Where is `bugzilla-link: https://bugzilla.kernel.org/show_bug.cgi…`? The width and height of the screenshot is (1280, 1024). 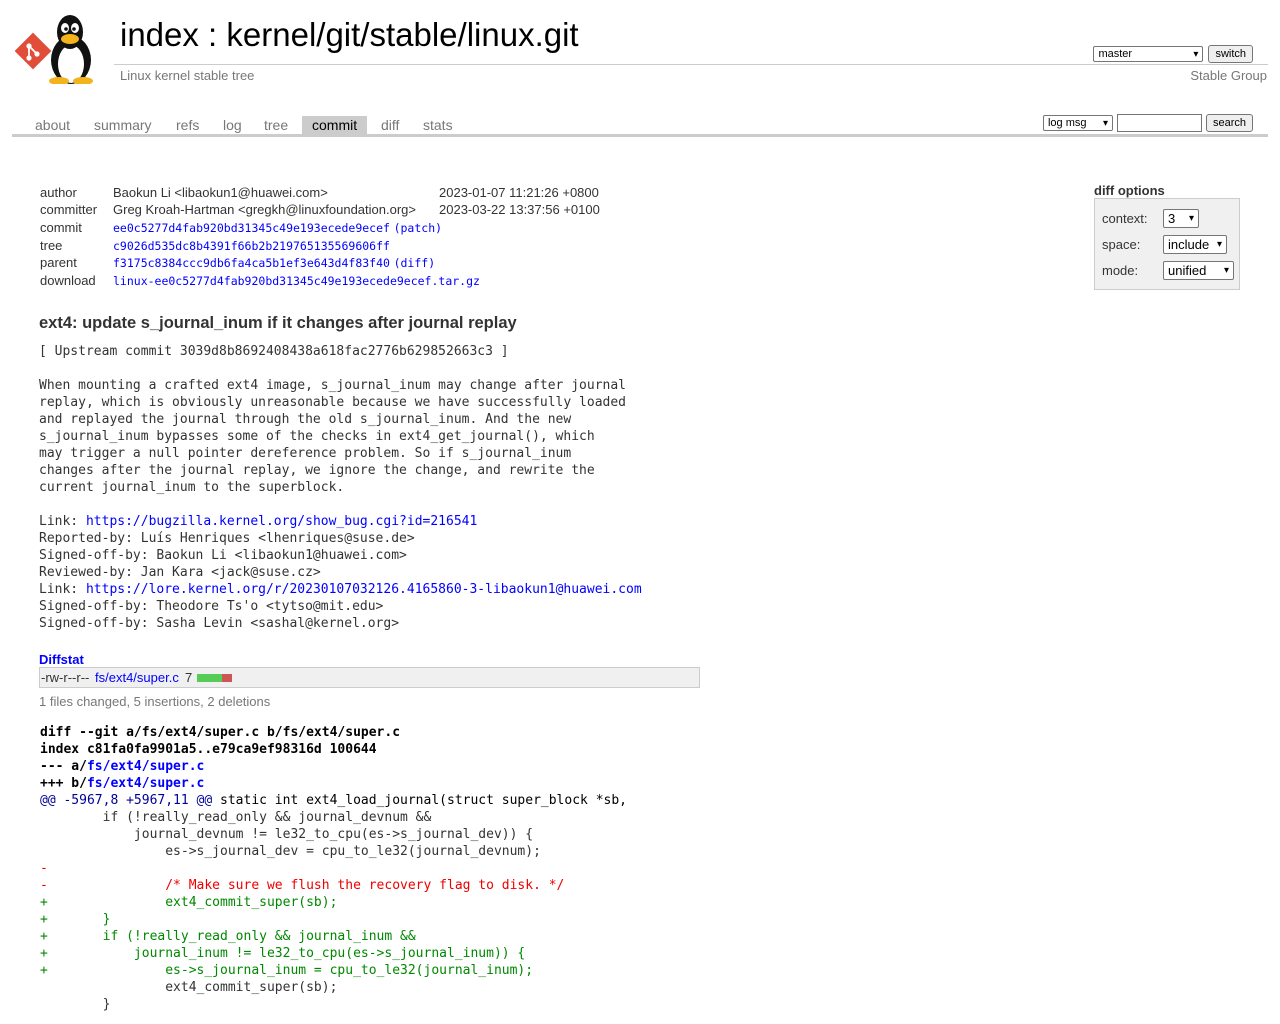 bugzilla-link: https://bugzilla.kernel.org/show_bug.cgi… is located at coordinates (281, 521).